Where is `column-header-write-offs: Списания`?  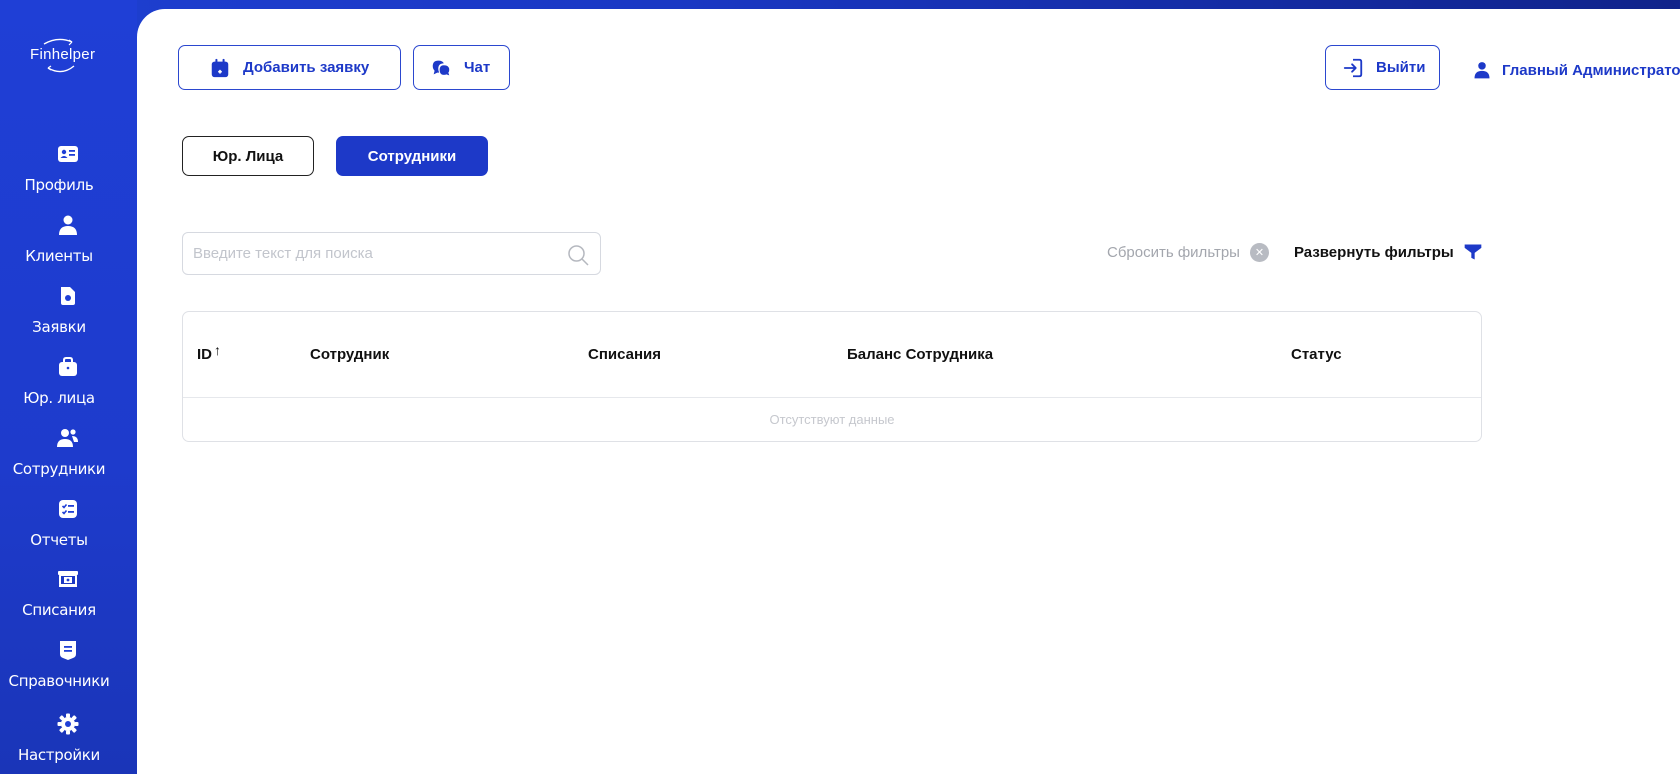
column-header-write-offs: Списания is located at coordinates (624, 354).